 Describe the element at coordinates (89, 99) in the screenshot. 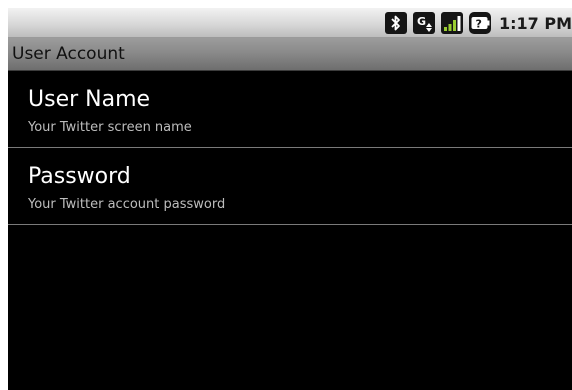

I see `preference-title: User Name` at that location.